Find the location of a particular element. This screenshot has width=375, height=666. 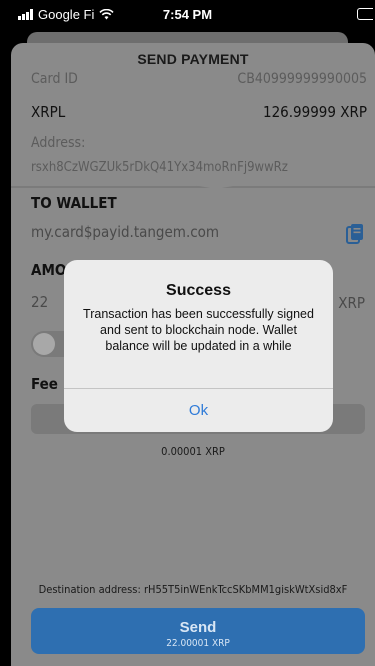

address-value: rsxh8CzWGZUk5rDkQ41Yx34moRnFj9wwRz is located at coordinates (159, 167).